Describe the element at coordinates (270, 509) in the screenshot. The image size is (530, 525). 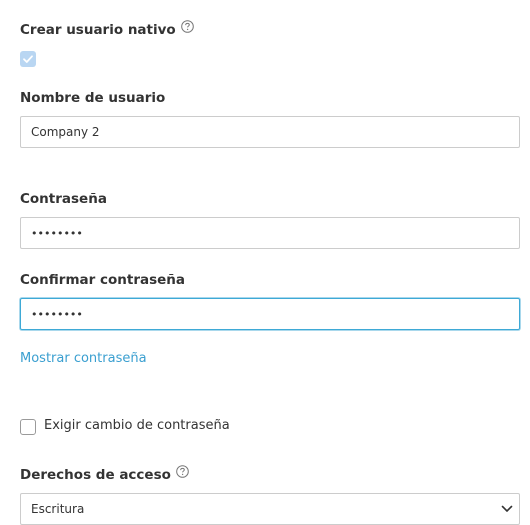
I see `access-rights-select: Escritura` at that location.